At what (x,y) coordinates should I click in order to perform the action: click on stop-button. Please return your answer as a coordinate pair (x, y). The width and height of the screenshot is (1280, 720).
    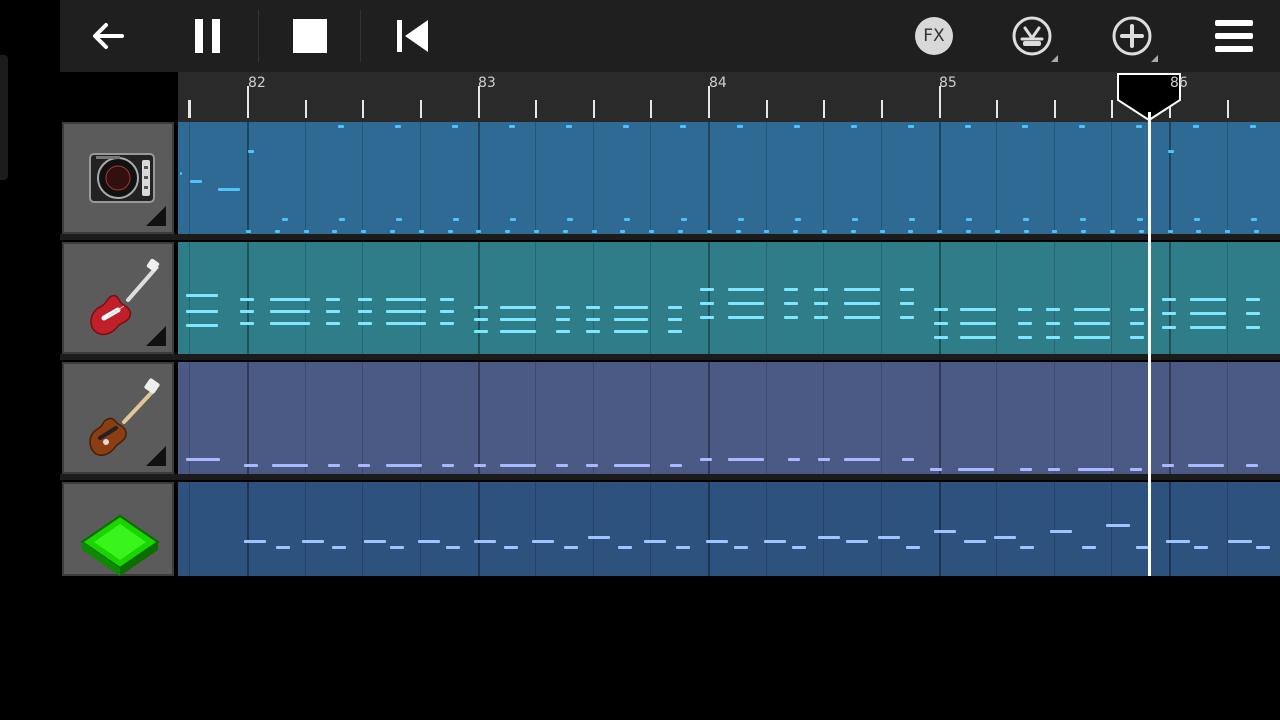
    Looking at the image, I should click on (310, 36).